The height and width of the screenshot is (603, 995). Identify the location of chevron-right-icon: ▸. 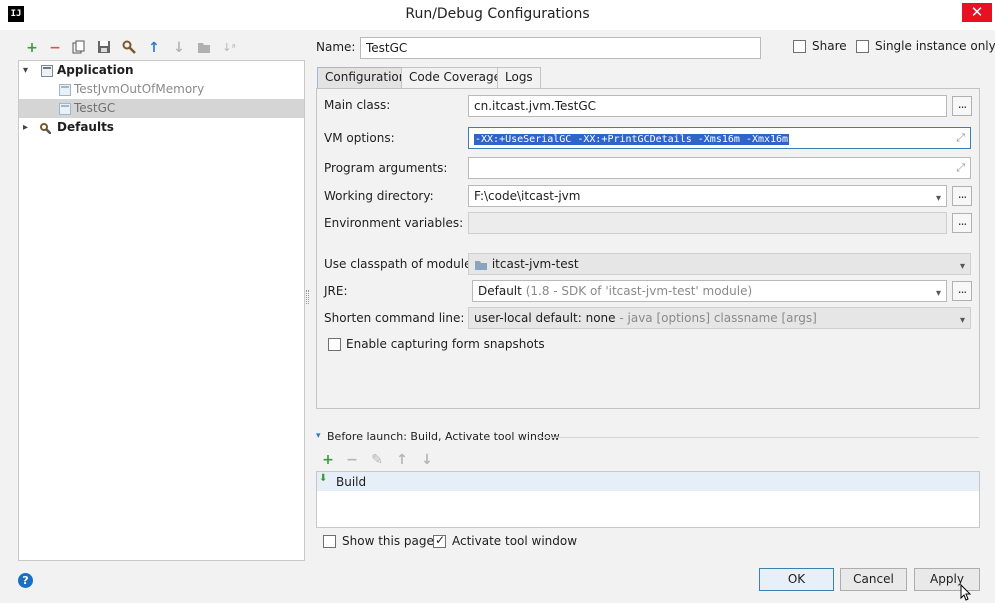
(25, 127).